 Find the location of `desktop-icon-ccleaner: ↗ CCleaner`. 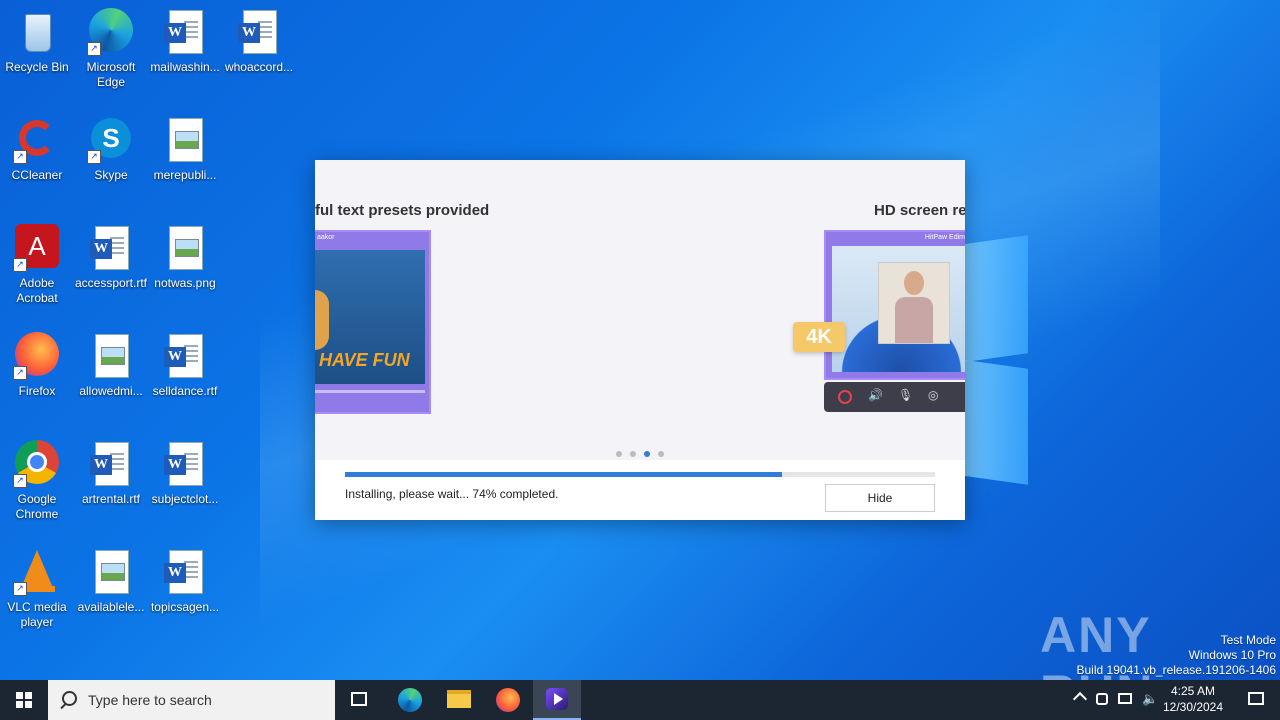

desktop-icon-ccleaner: ↗ CCleaner is located at coordinates (37, 149).